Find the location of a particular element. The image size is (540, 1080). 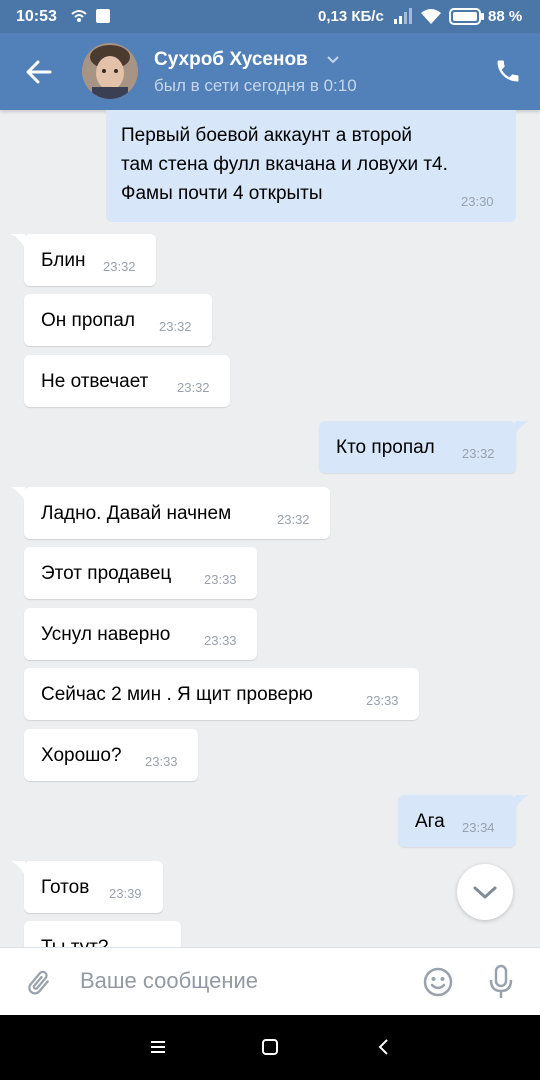

message-text: Сейчас 2 мин . Я щит проверю is located at coordinates (177, 694).